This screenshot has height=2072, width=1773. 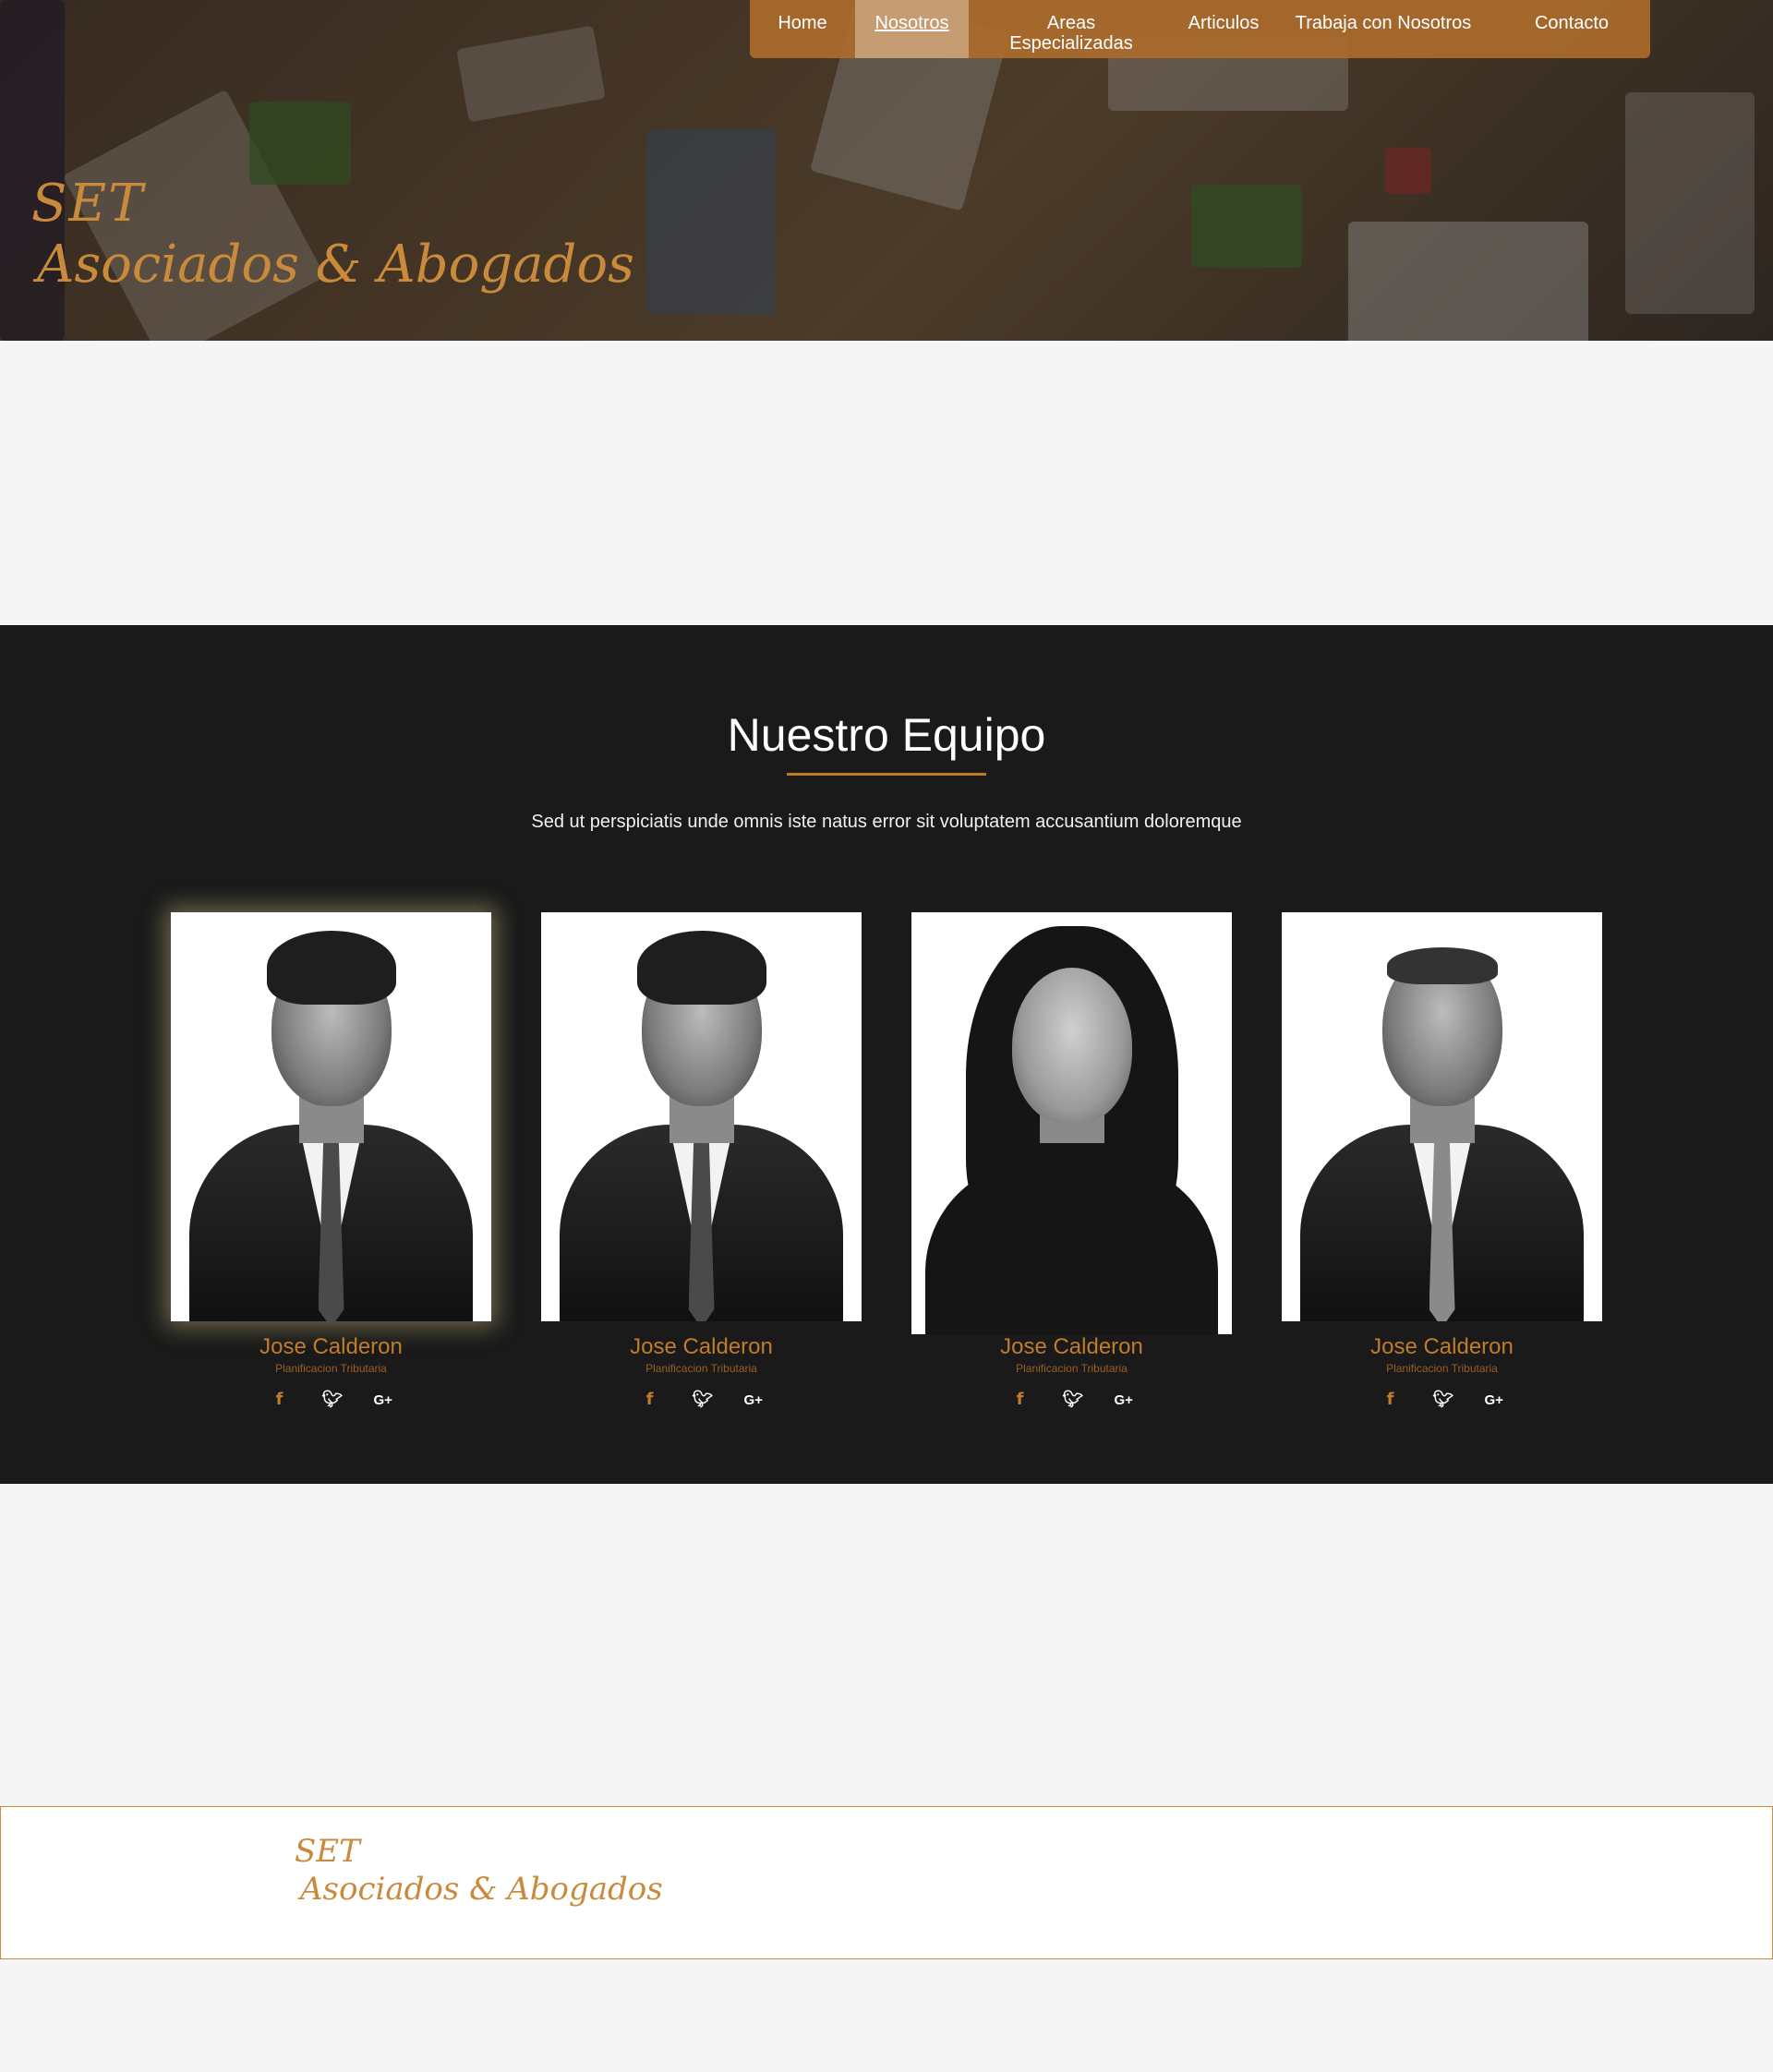 What do you see at coordinates (88, 204) in the screenshot?
I see `brand-line1: SET` at bounding box center [88, 204].